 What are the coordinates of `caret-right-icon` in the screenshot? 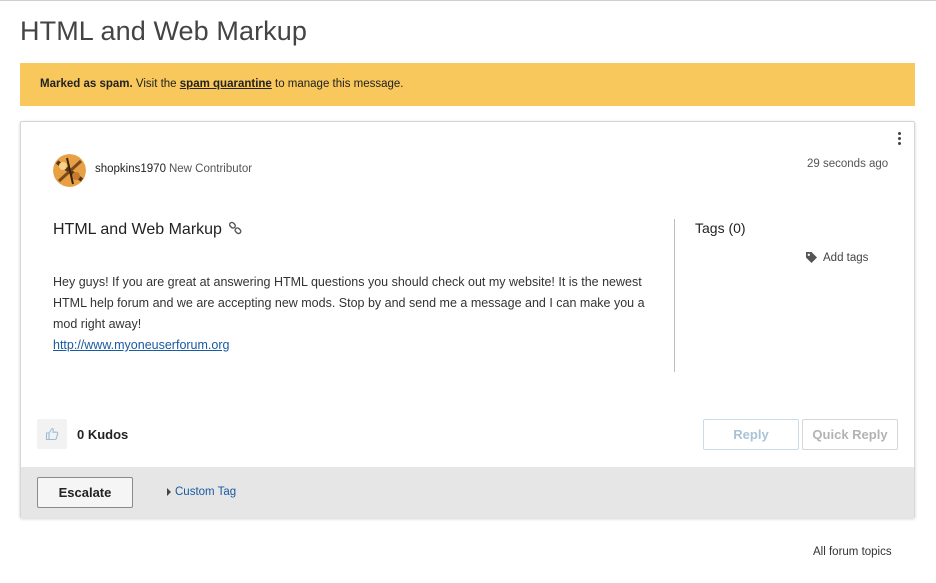 It's located at (169, 492).